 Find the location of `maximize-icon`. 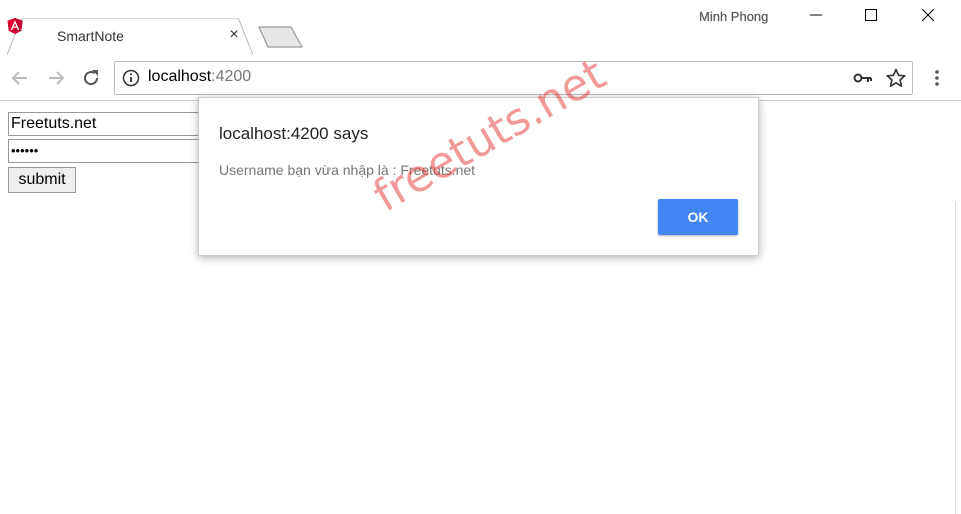

maximize-icon is located at coordinates (871, 15).